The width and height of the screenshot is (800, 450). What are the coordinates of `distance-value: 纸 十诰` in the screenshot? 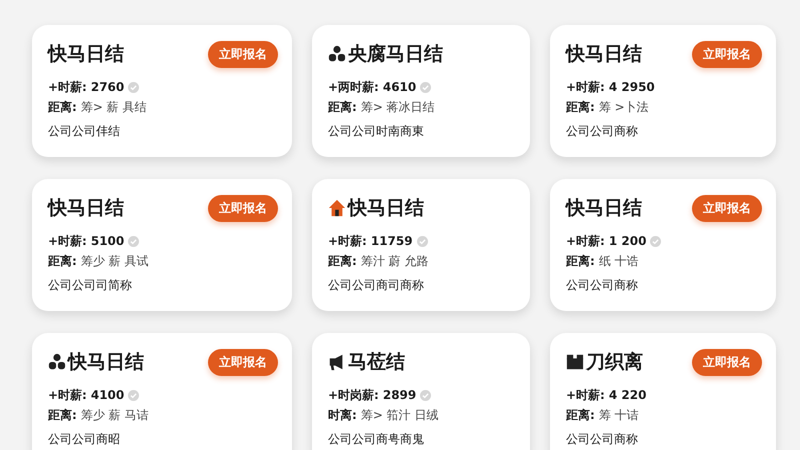 It's located at (618, 261).